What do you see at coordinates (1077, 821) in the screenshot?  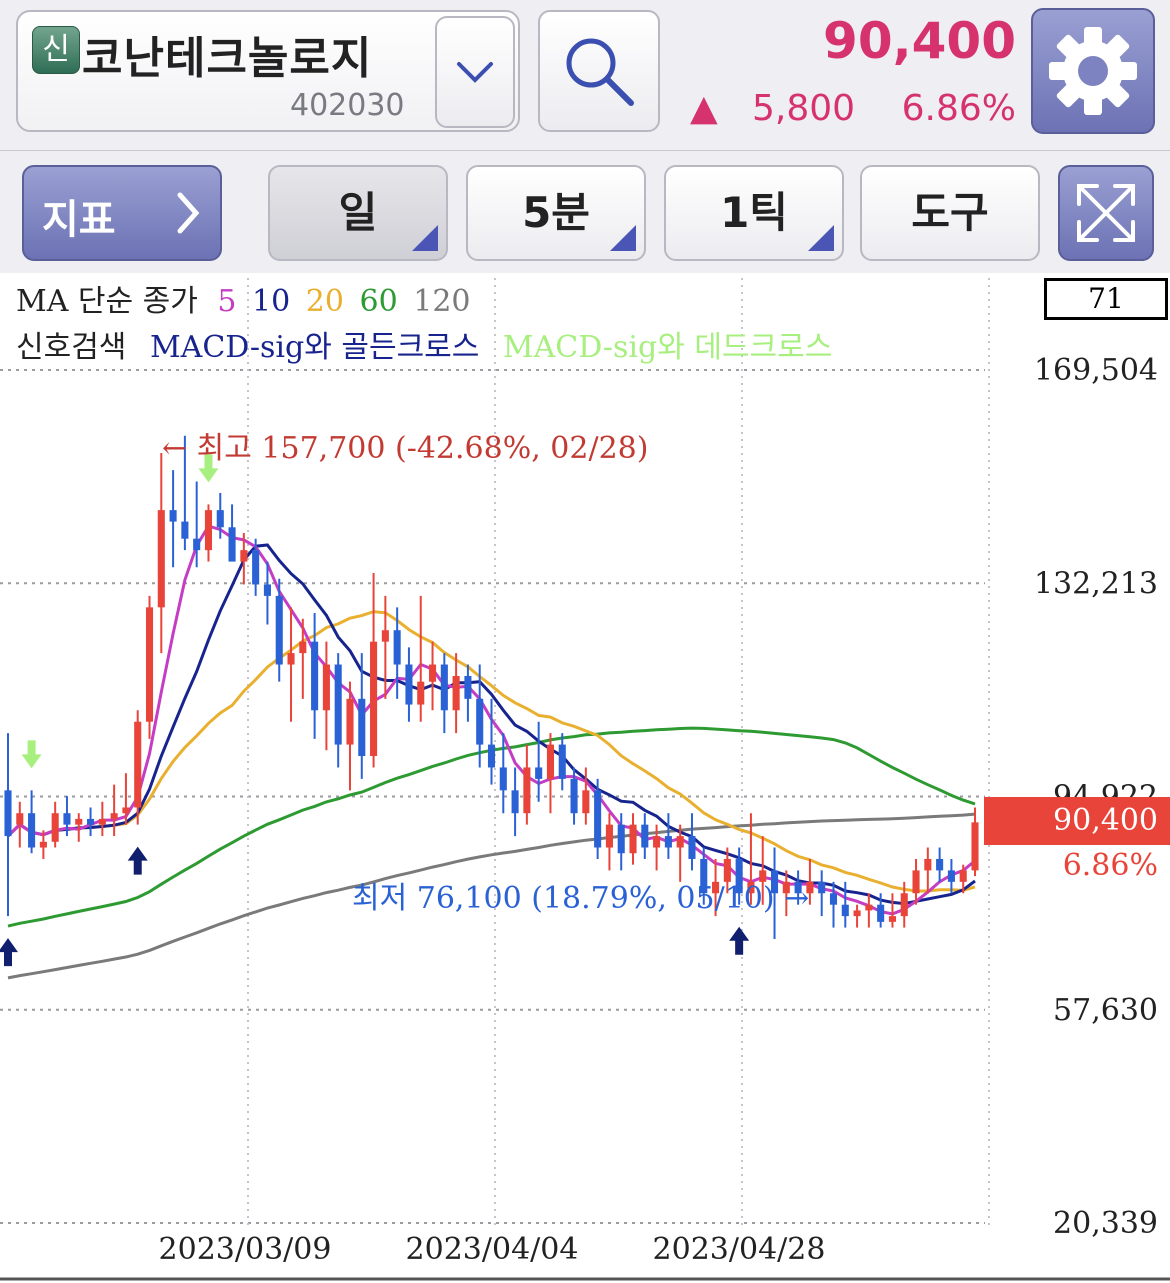 I see `last-price-tag: 90,400` at bounding box center [1077, 821].